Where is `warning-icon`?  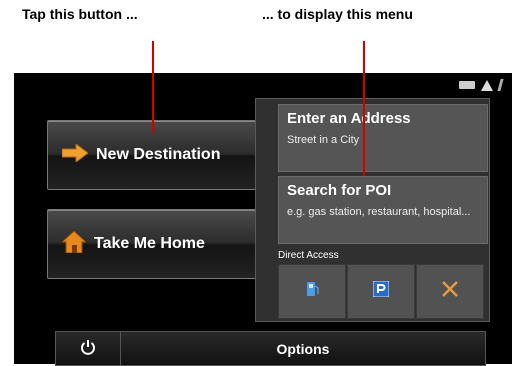
warning-icon is located at coordinates (487, 85).